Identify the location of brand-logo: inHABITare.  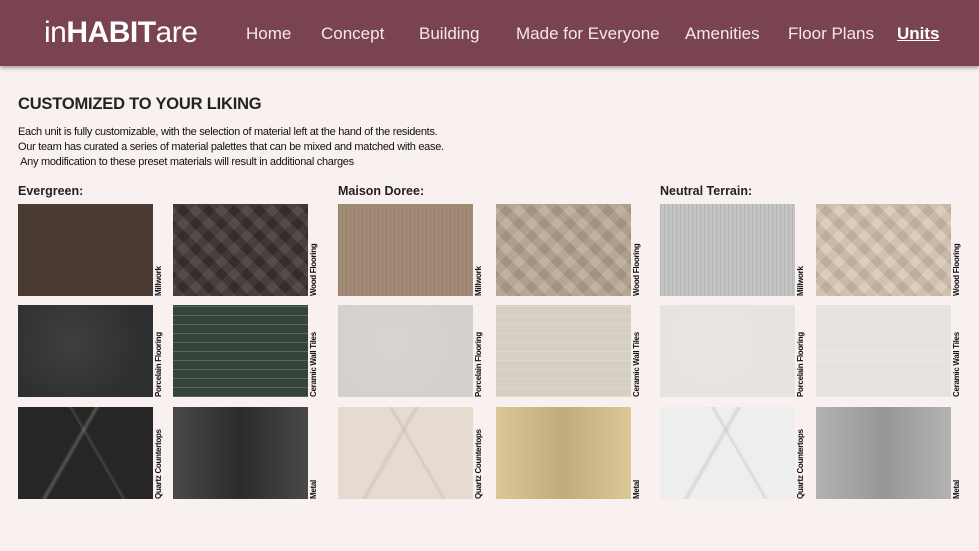
(121, 33).